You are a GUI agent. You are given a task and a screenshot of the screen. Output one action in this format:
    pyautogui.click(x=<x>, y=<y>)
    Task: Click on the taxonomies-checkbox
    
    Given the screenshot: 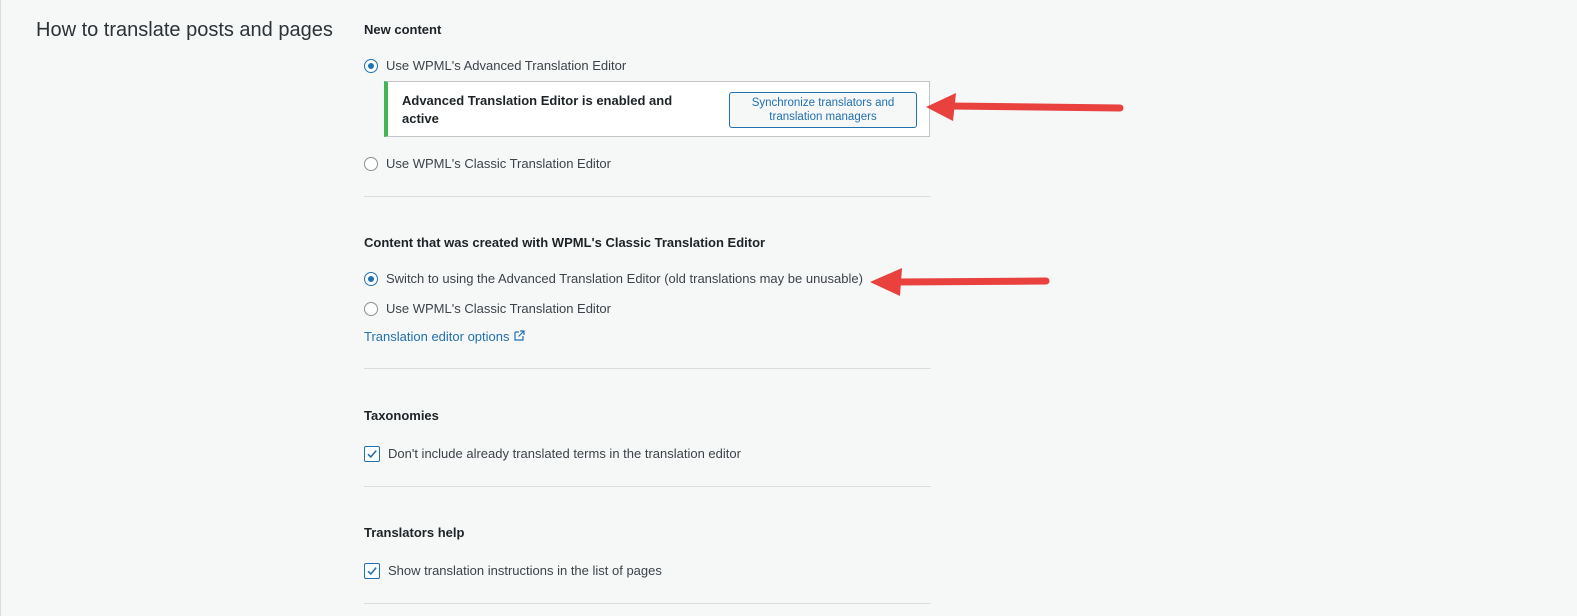 What is the action you would take?
    pyautogui.click(x=372, y=454)
    